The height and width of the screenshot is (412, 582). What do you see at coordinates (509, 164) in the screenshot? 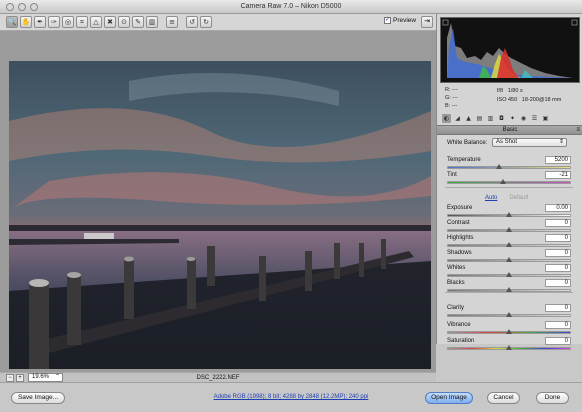
I see `temperature-slider-row: Temperature 5200` at bounding box center [509, 164].